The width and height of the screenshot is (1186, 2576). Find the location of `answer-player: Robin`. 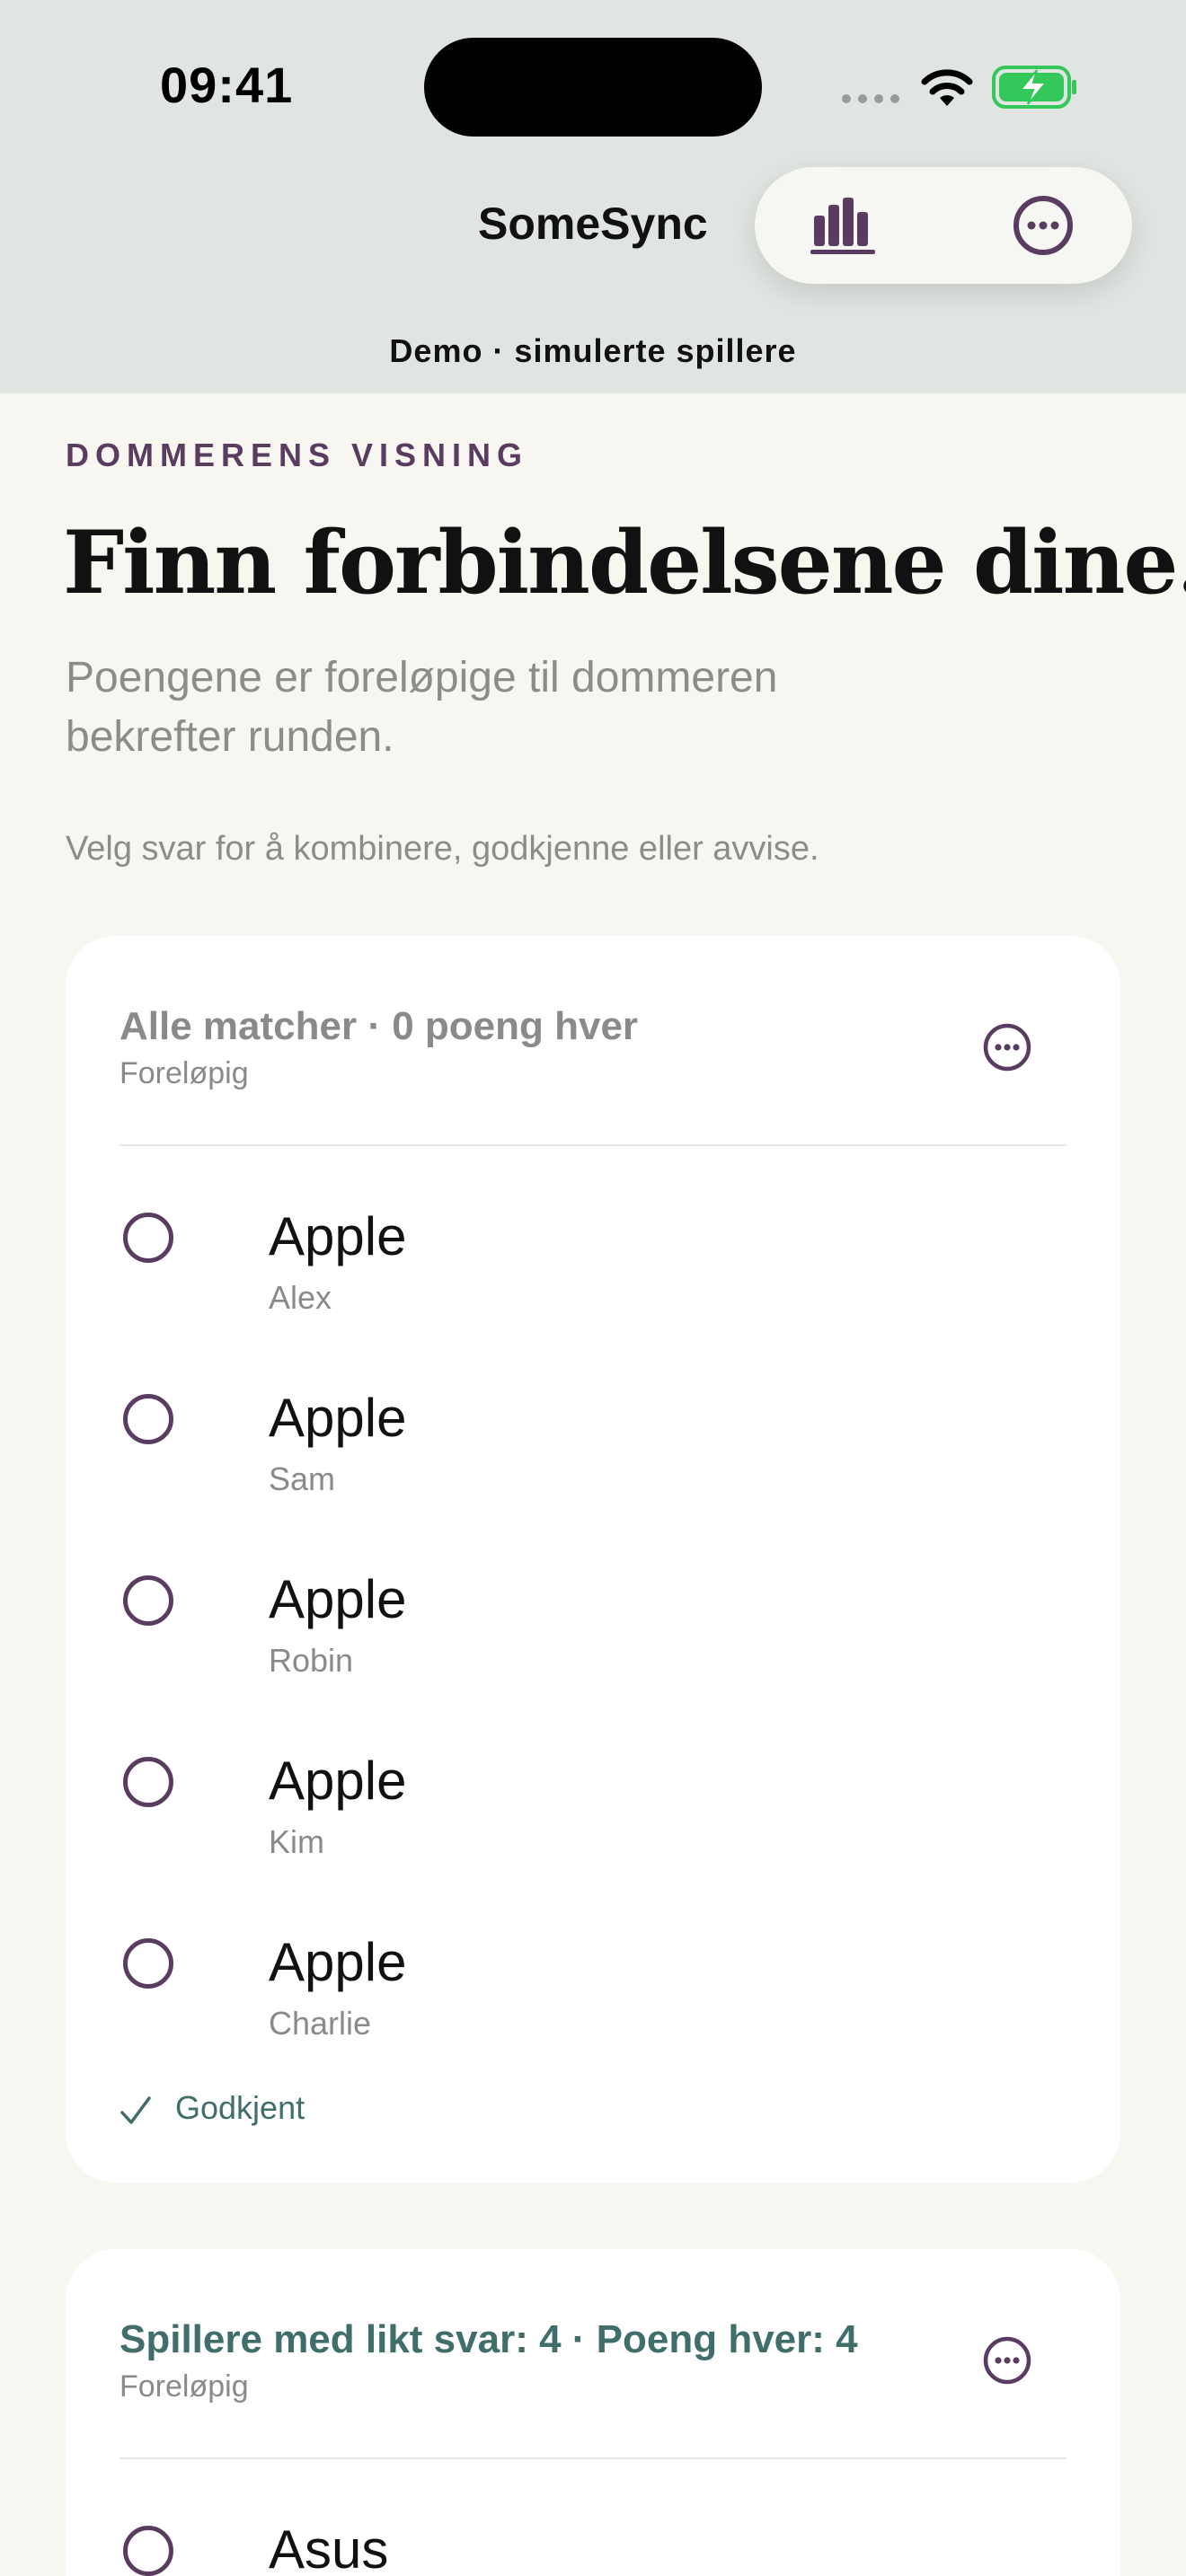

answer-player: Robin is located at coordinates (311, 1660).